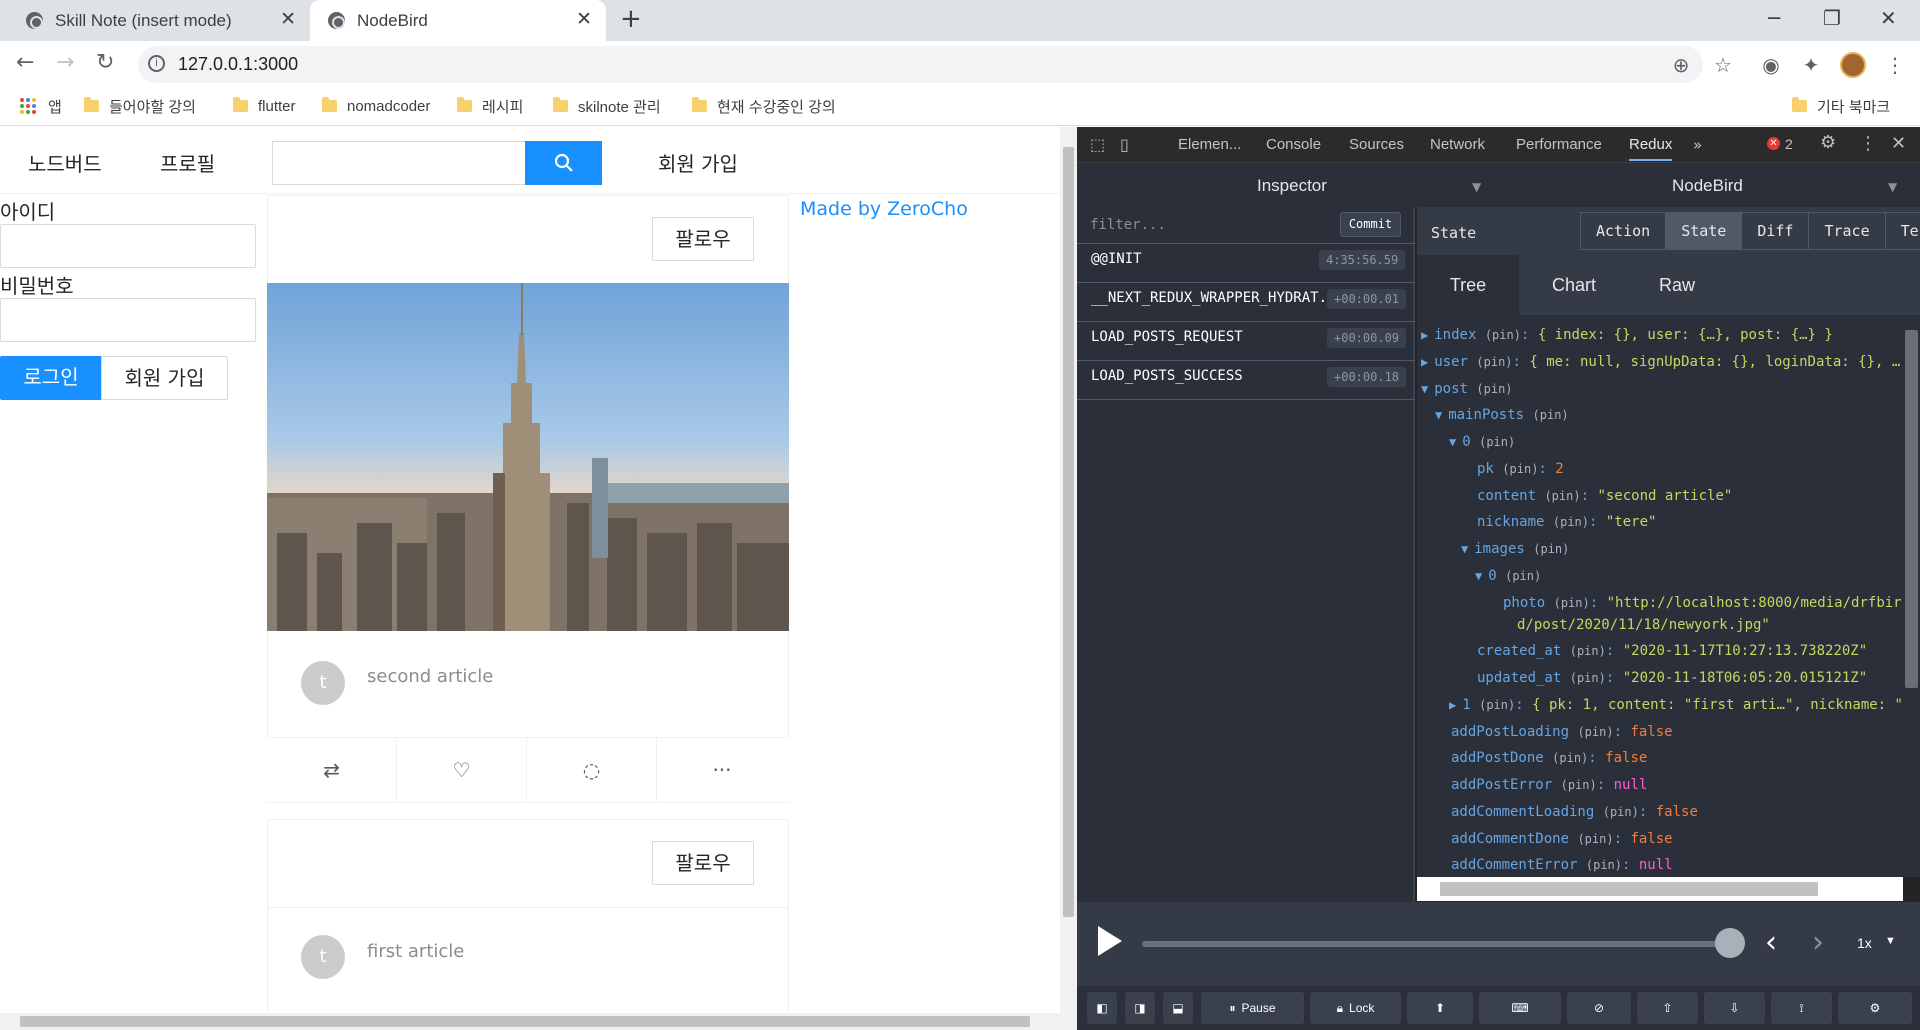 Image resolution: width=1920 pixels, height=1030 pixels. What do you see at coordinates (1097, 144) in the screenshot?
I see `inspect-icon: ⬚` at bounding box center [1097, 144].